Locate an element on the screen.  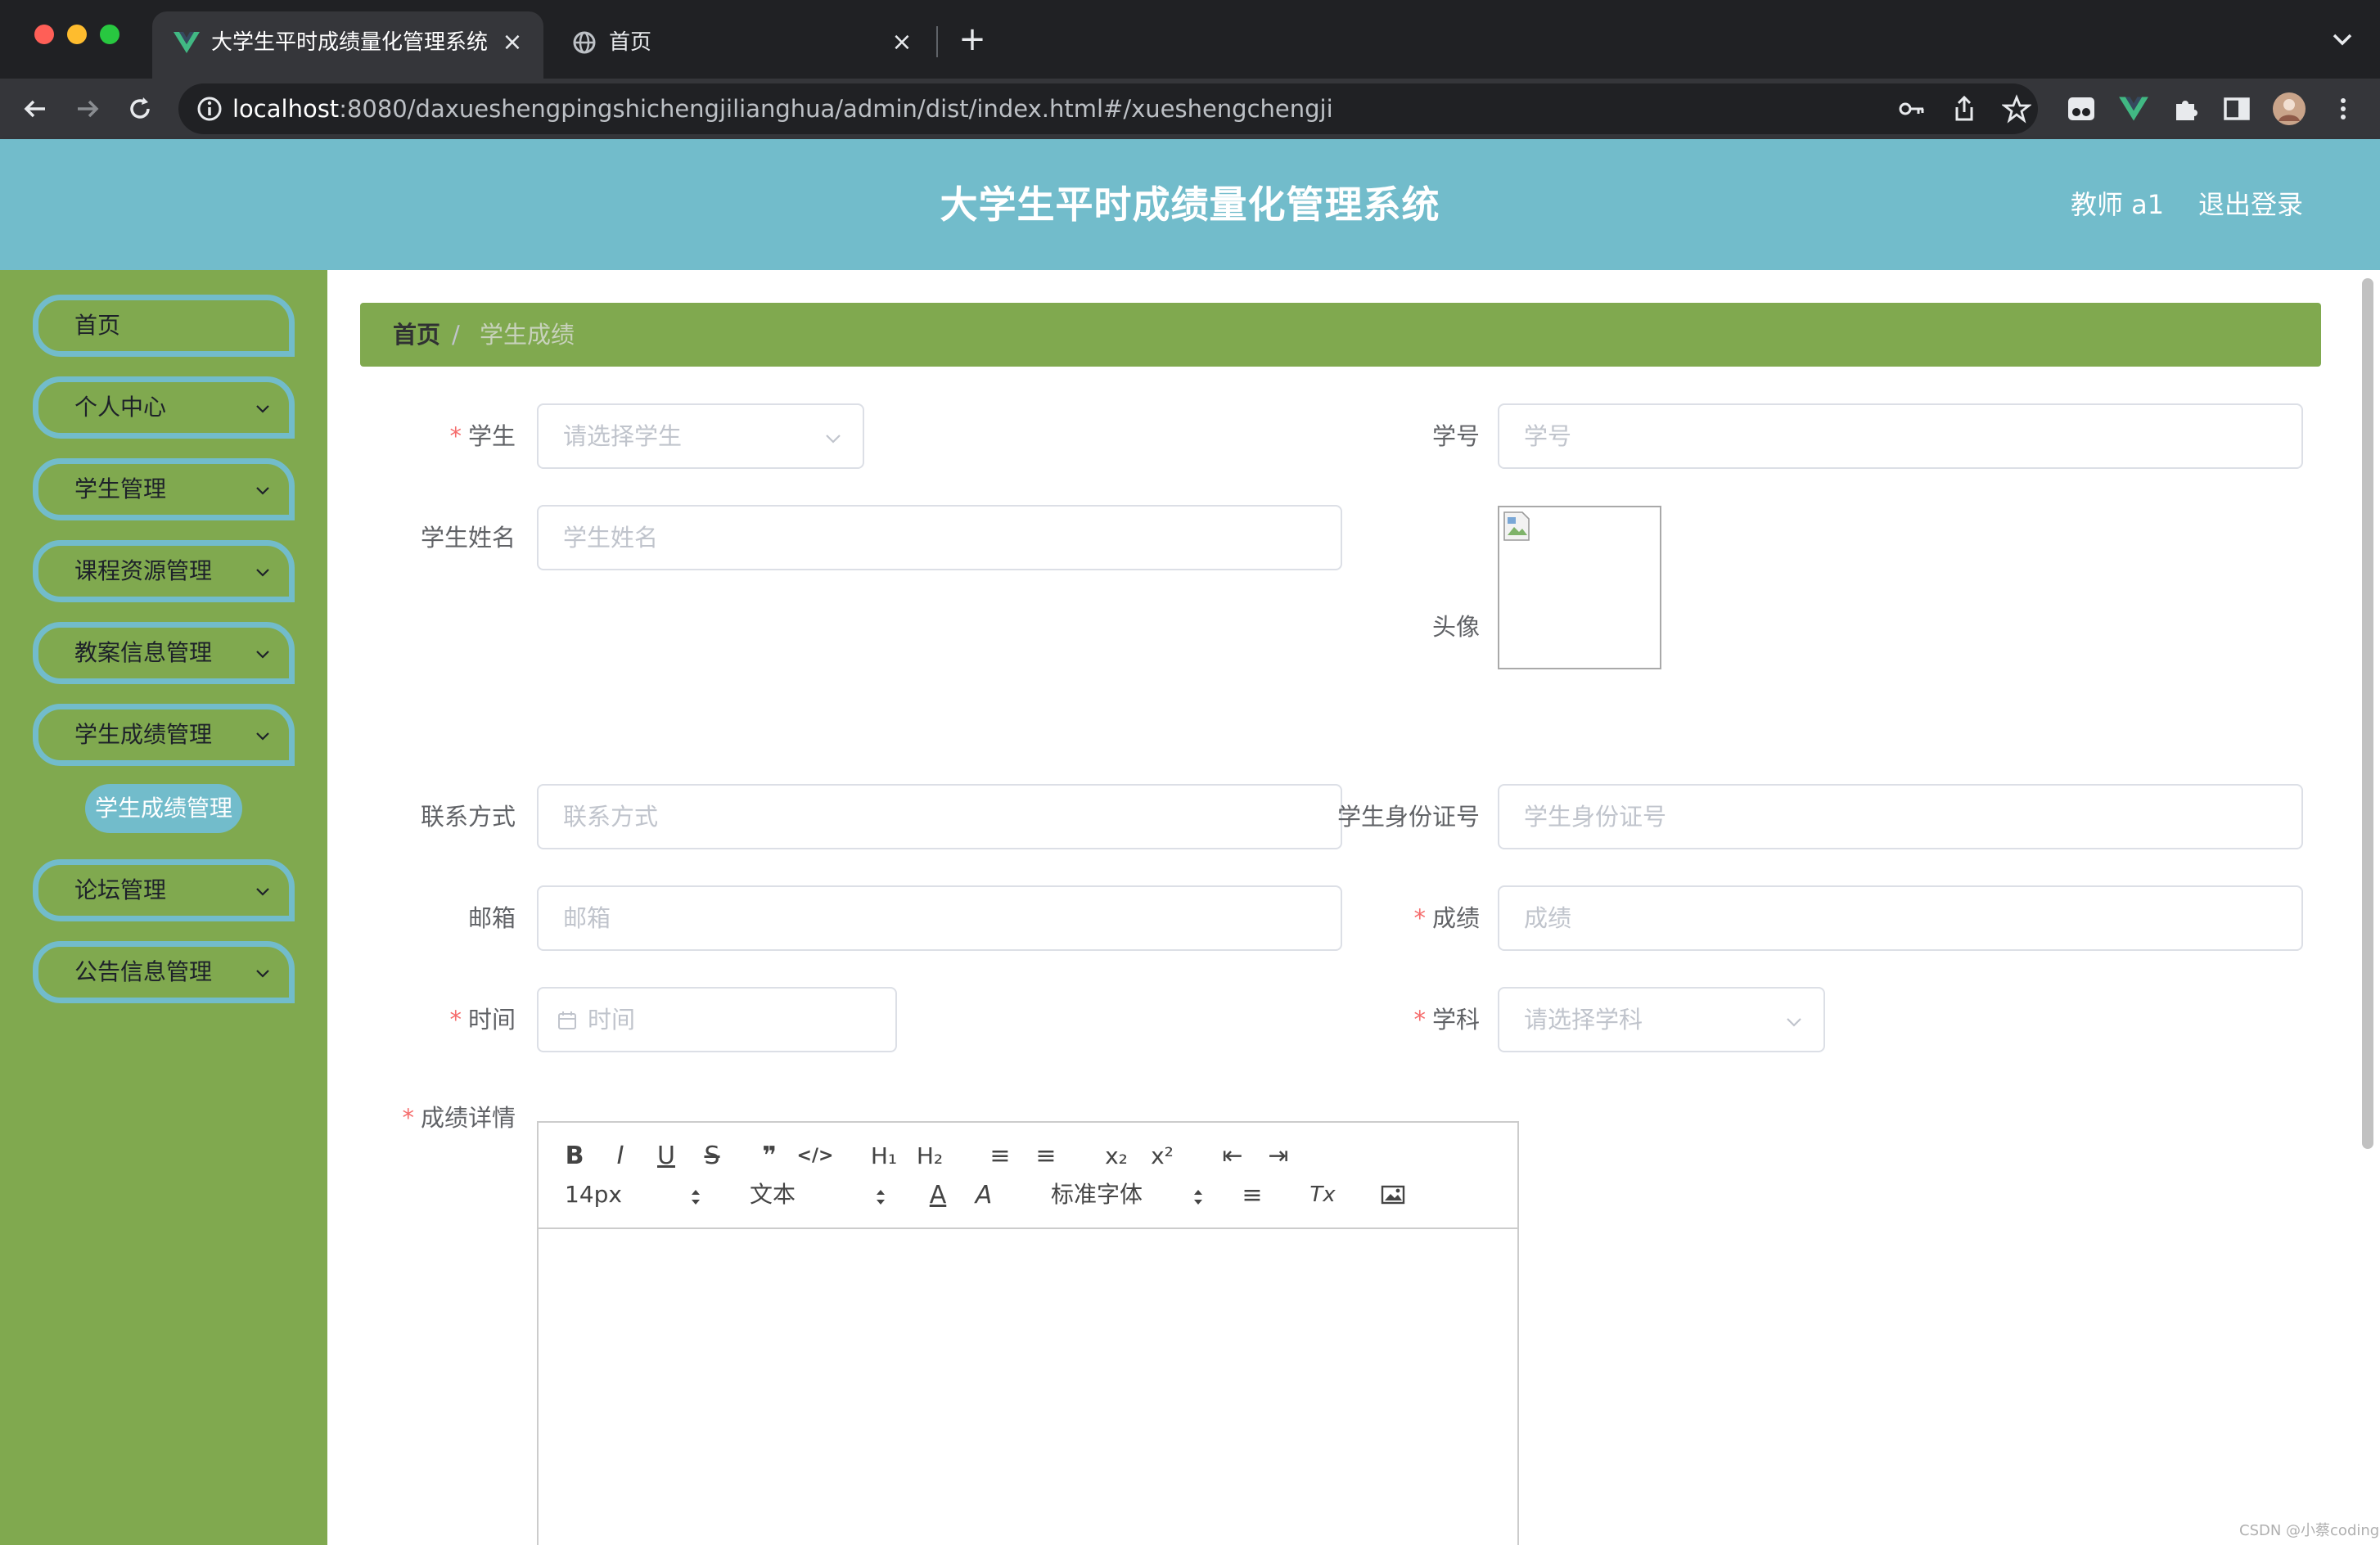
student-select-input is located at coordinates (700, 436).